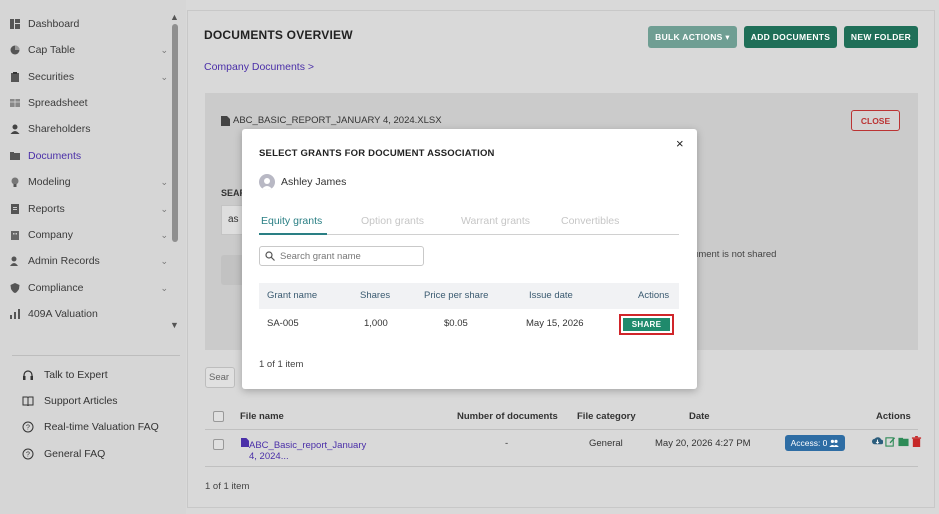 The height and width of the screenshot is (514, 939). Describe the element at coordinates (262, 416) in the screenshot. I see `column-file-name: File name` at that location.